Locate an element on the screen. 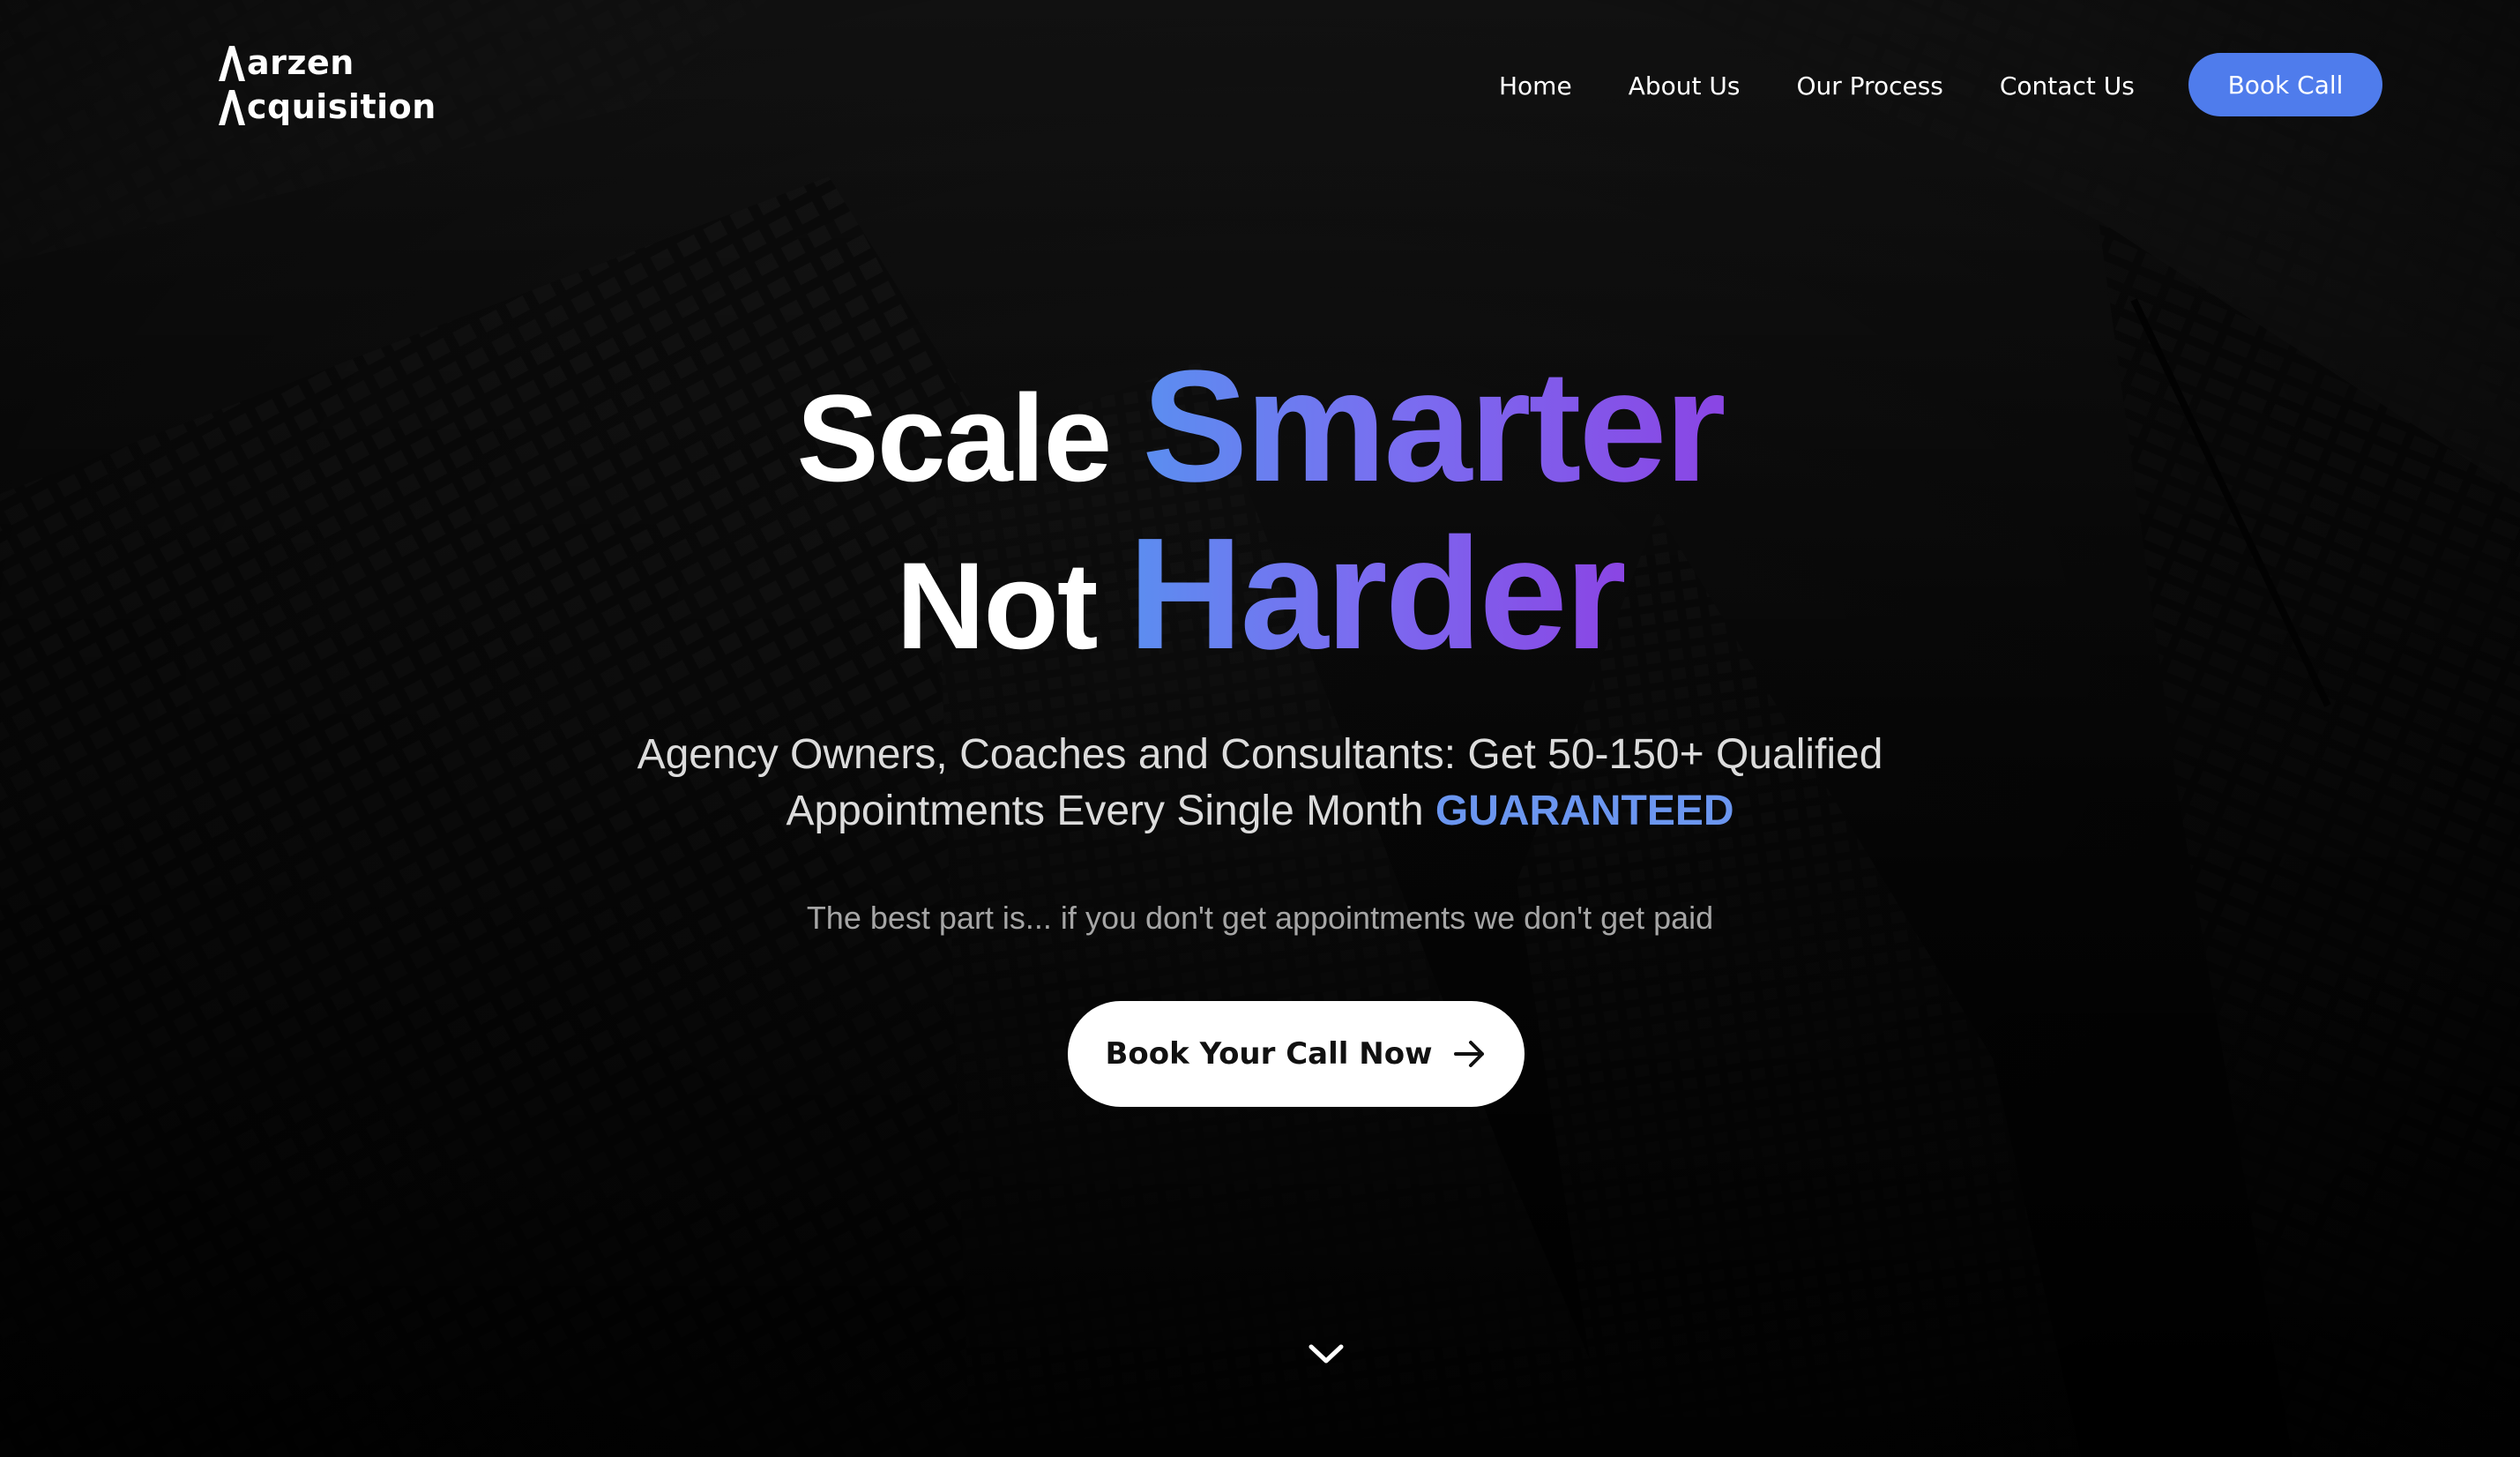  nav-link-our-process: Our Process is located at coordinates (1869, 86).